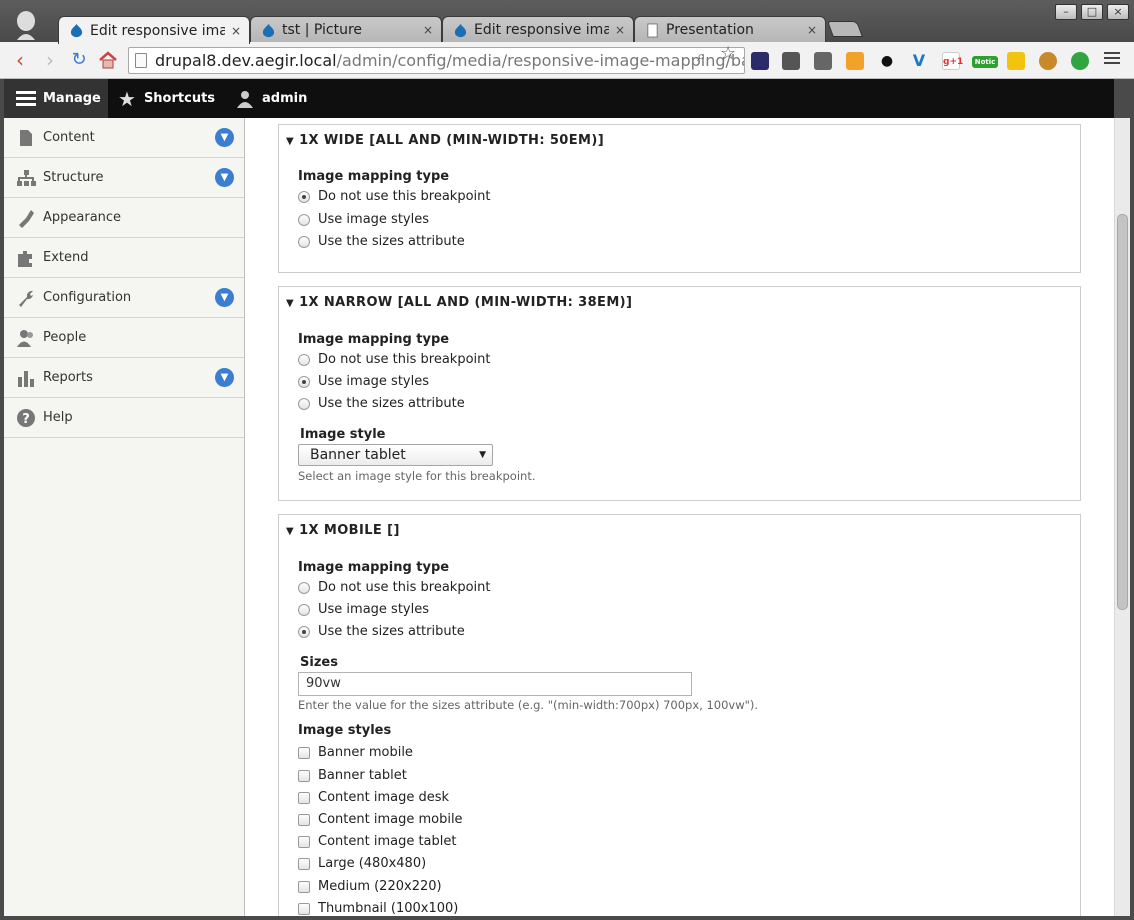 The image size is (1134, 920). Describe the element at coordinates (701, 56) in the screenshot. I see `zoom-icon: ⌕` at that location.